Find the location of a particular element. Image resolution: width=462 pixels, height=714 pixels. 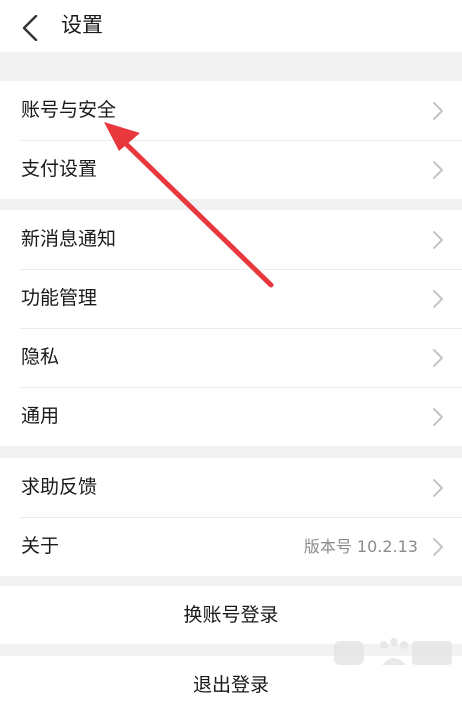

settings-row-payment: 支付设置 is located at coordinates (231, 169).